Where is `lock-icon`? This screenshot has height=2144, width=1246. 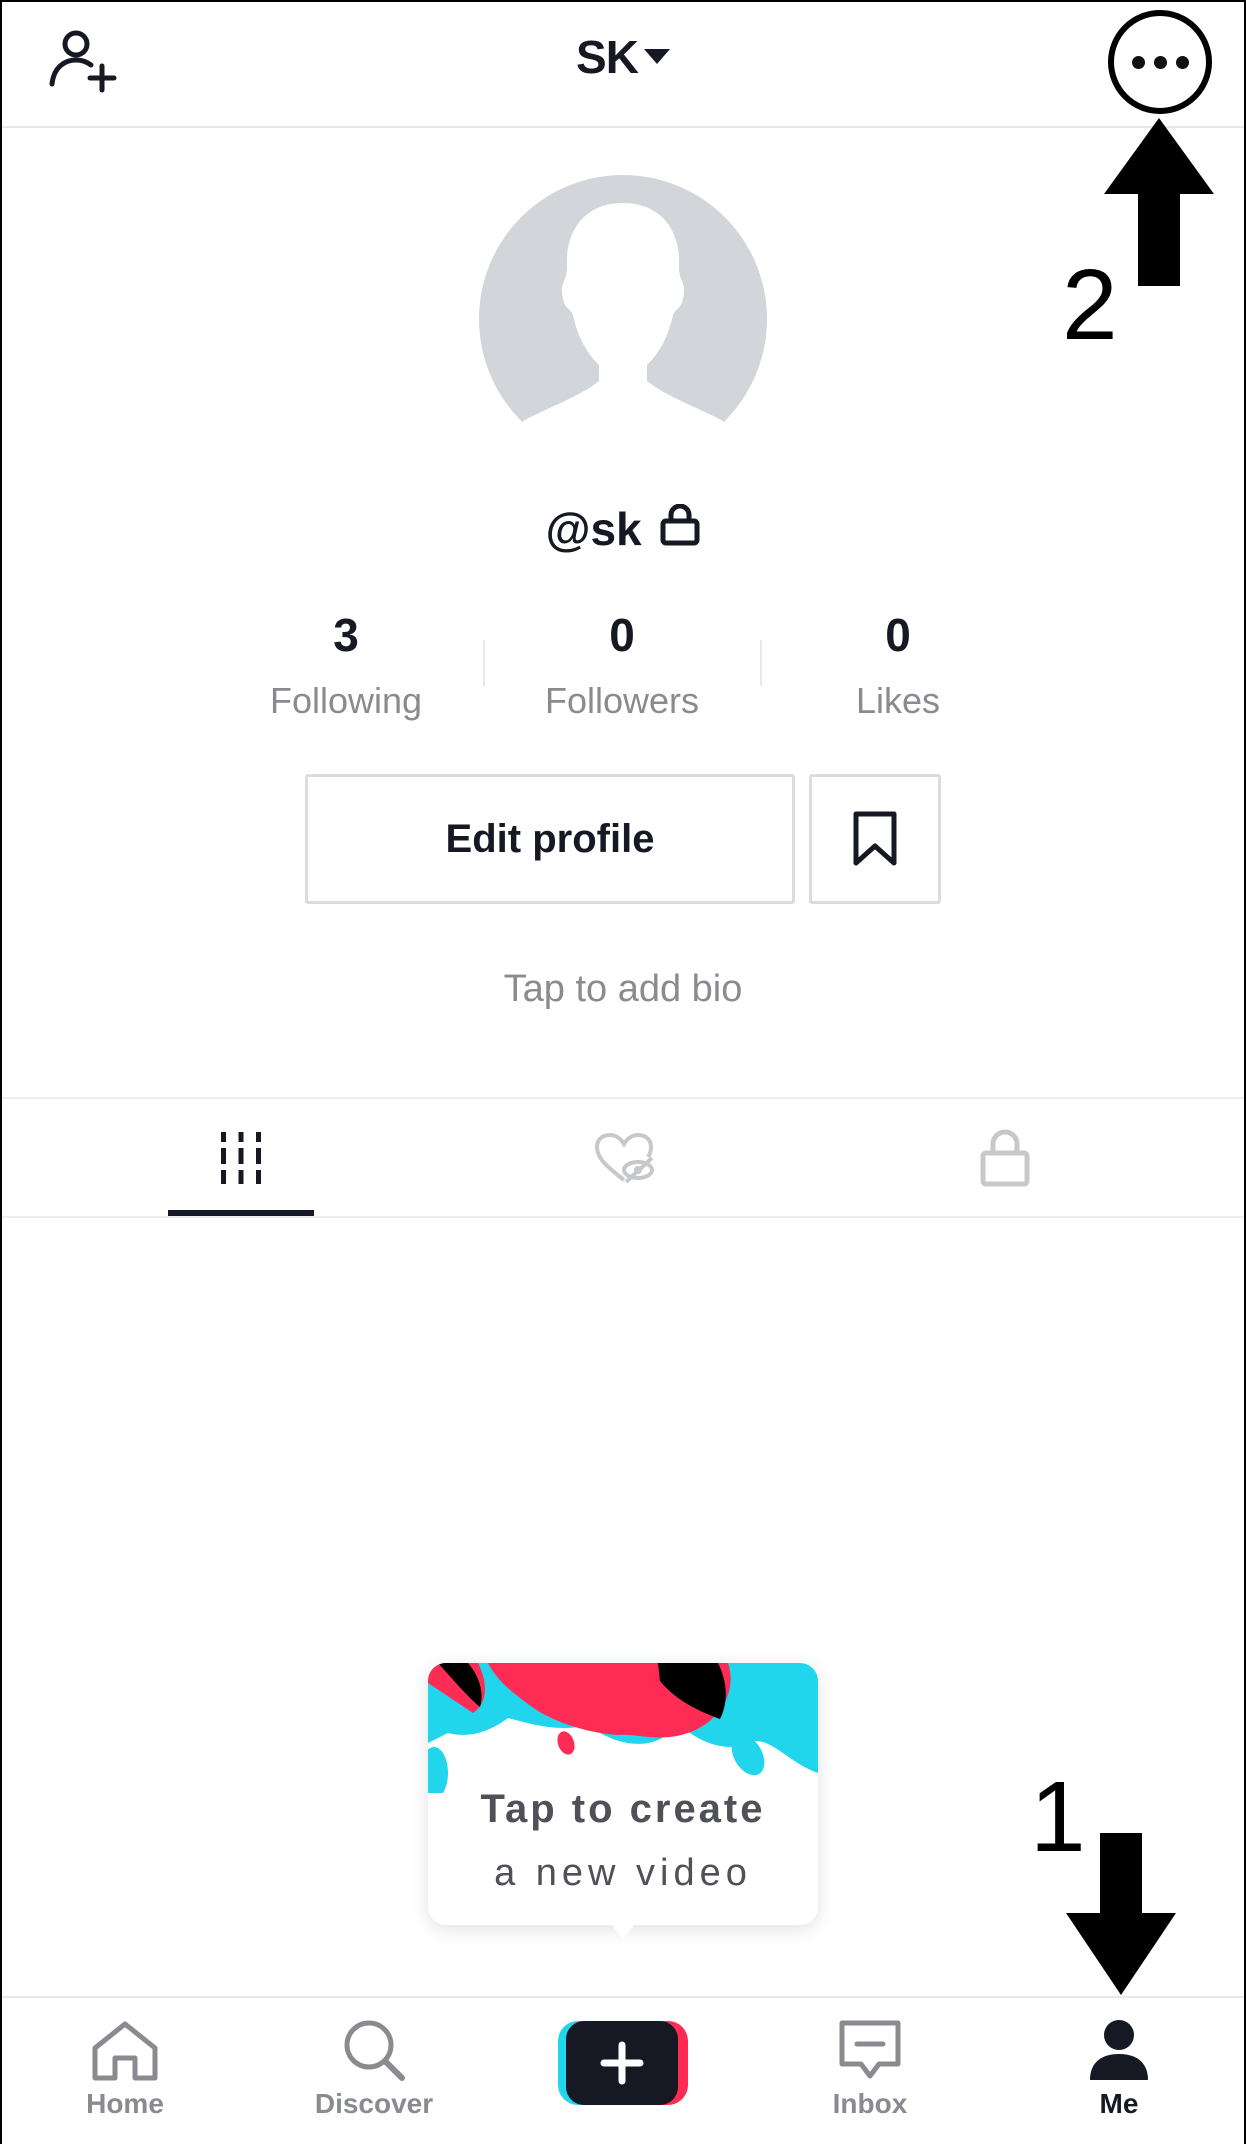 lock-icon is located at coordinates (680, 524).